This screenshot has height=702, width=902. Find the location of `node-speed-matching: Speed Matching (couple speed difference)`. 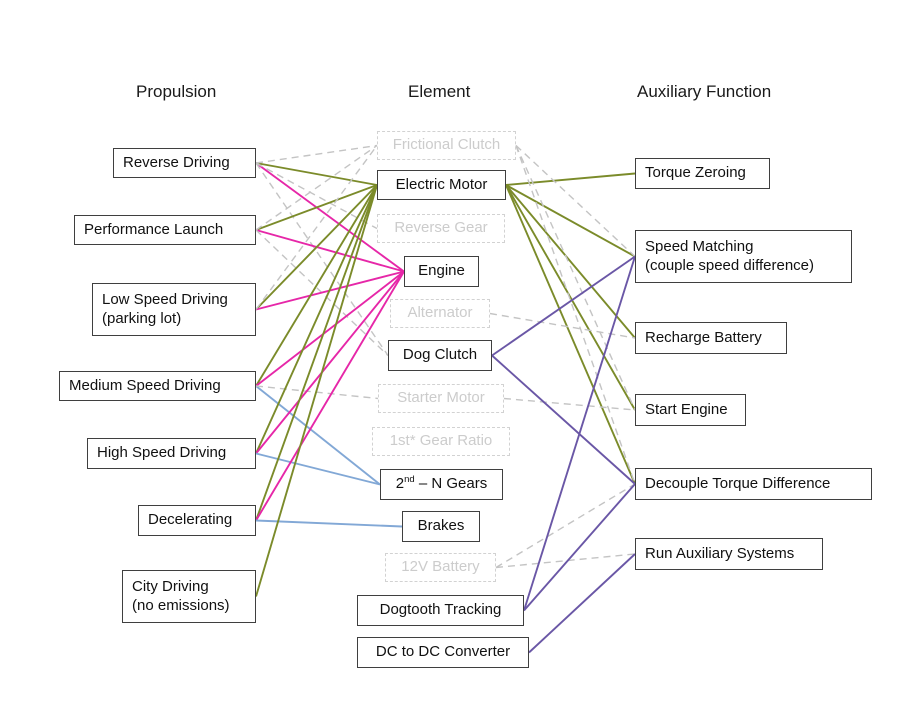

node-speed-matching: Speed Matching (couple speed difference) is located at coordinates (743, 256).